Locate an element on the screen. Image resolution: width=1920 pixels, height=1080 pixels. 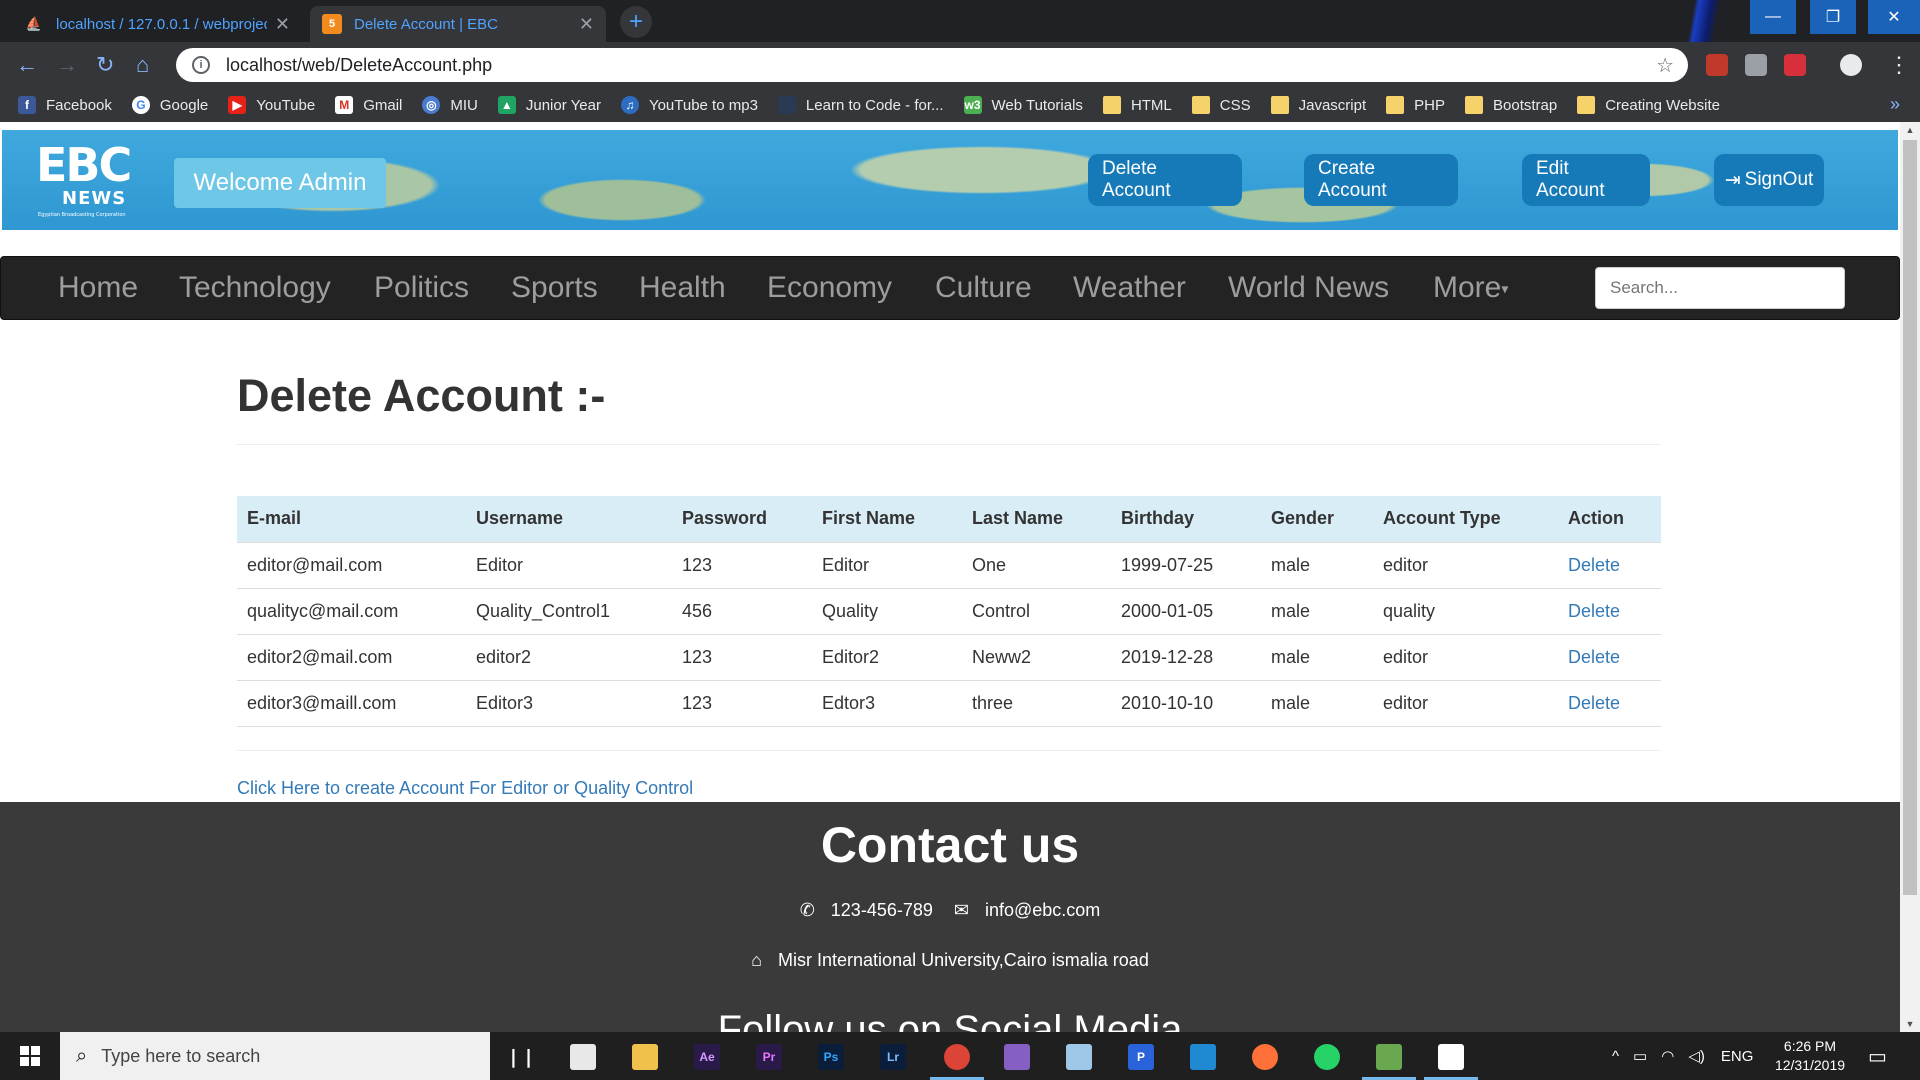
start-button is located at coordinates (30, 1056).